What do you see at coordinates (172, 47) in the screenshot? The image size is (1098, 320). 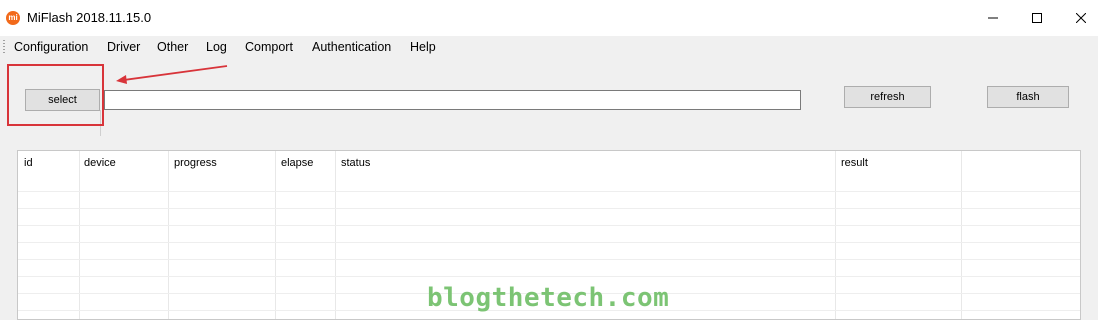 I see `menu-other: Other` at bounding box center [172, 47].